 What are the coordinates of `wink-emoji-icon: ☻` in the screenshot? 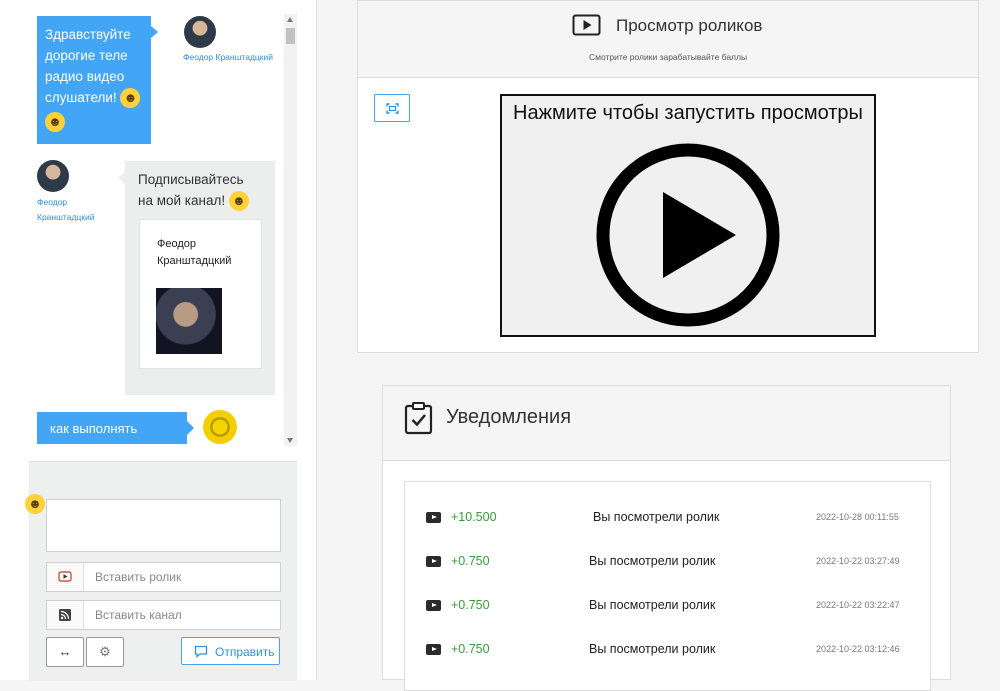 It's located at (238, 201).